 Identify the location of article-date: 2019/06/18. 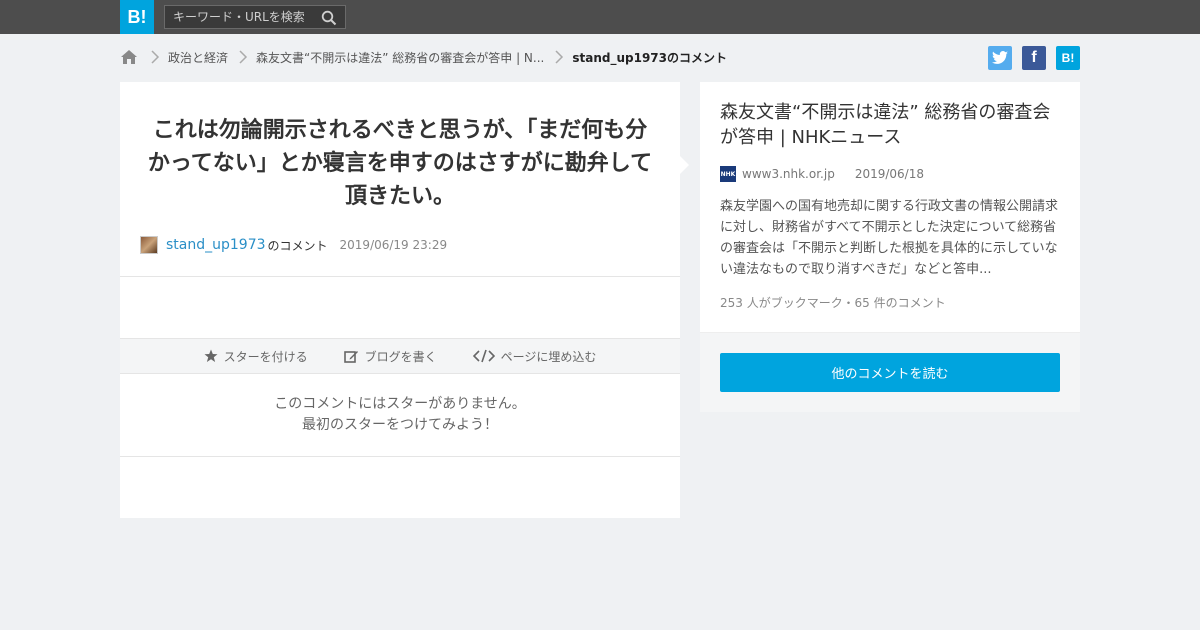
(889, 174).